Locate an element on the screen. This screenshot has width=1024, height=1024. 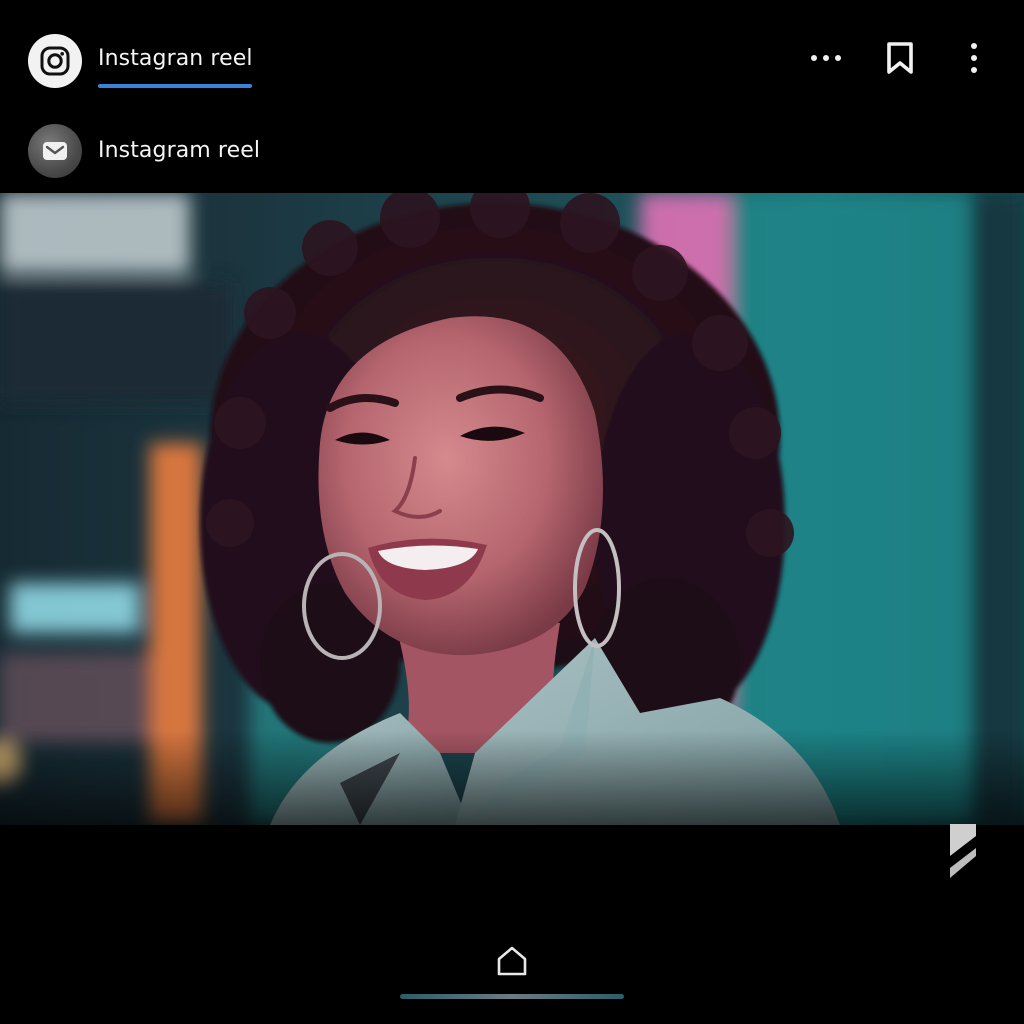
bookmark-icon is located at coordinates (900, 58).